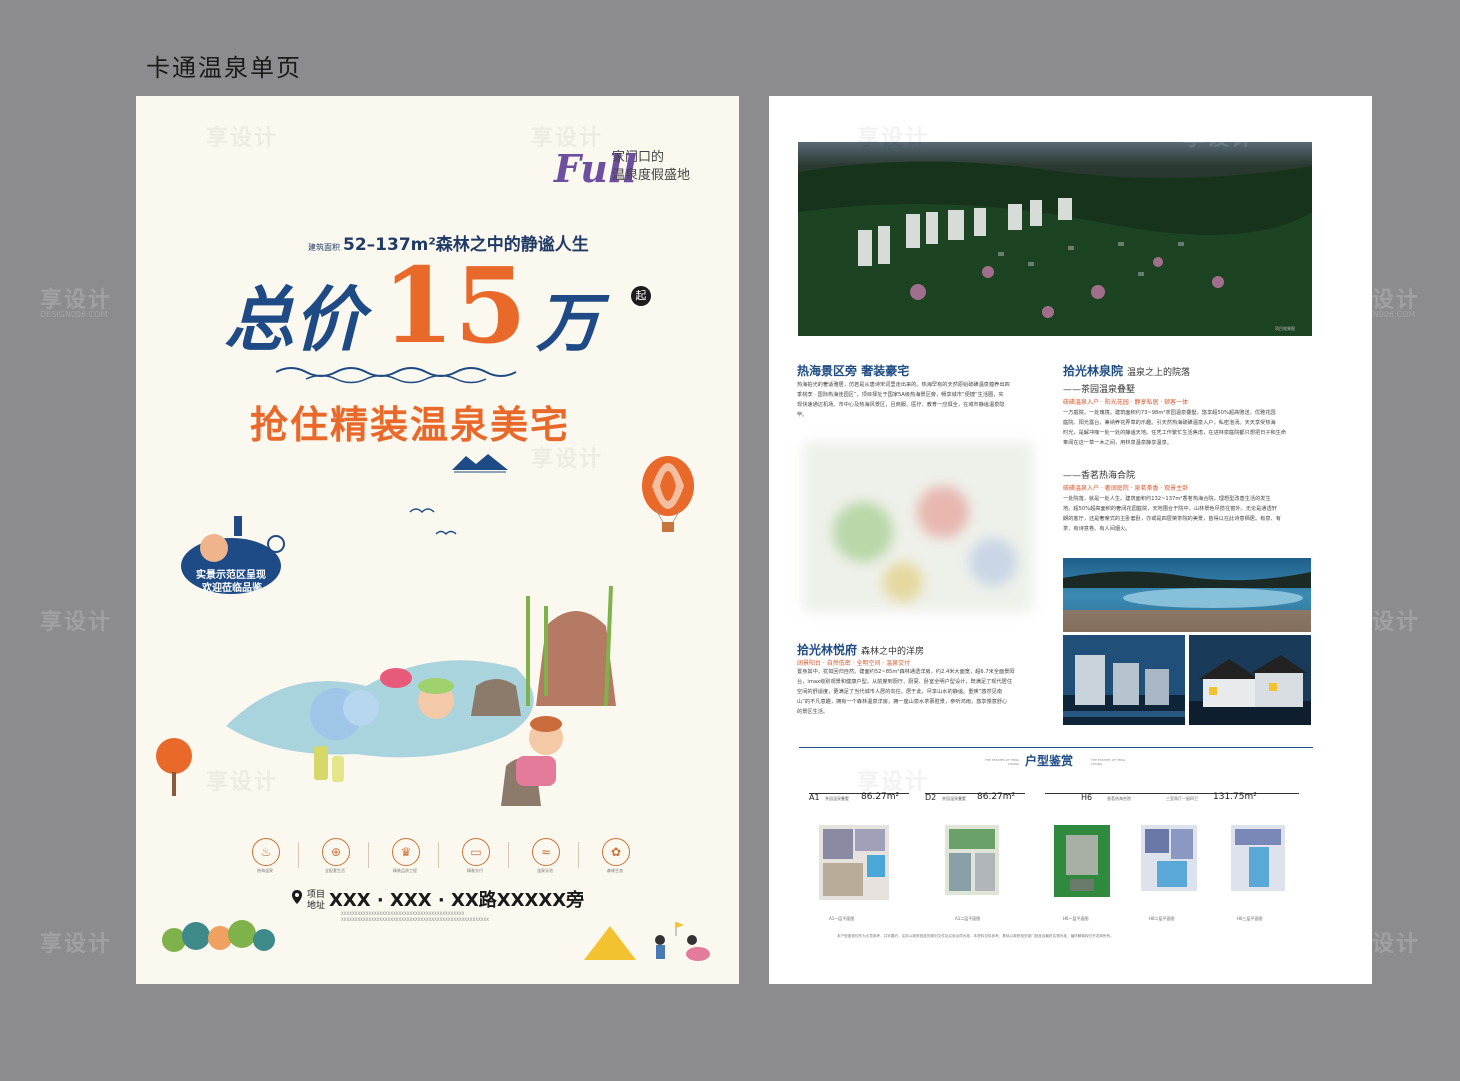 The image size is (1460, 1081). Describe the element at coordinates (1235, 797) in the screenshot. I see `unit-area-h6: 131.75m²` at that location.